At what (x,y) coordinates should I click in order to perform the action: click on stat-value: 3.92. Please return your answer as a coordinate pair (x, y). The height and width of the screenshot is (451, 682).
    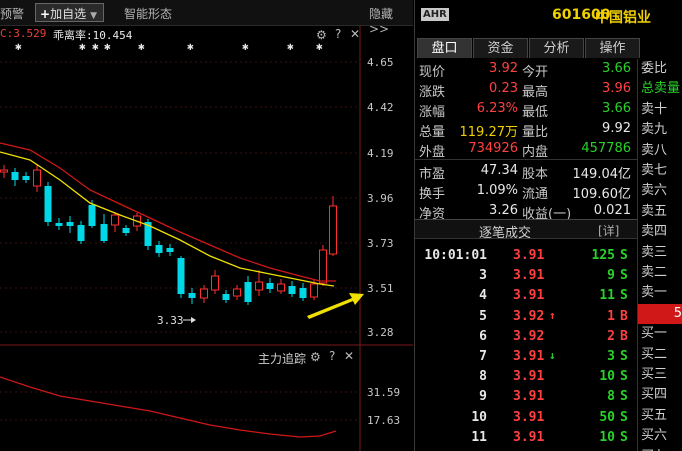
    Looking at the image, I should click on (503, 68).